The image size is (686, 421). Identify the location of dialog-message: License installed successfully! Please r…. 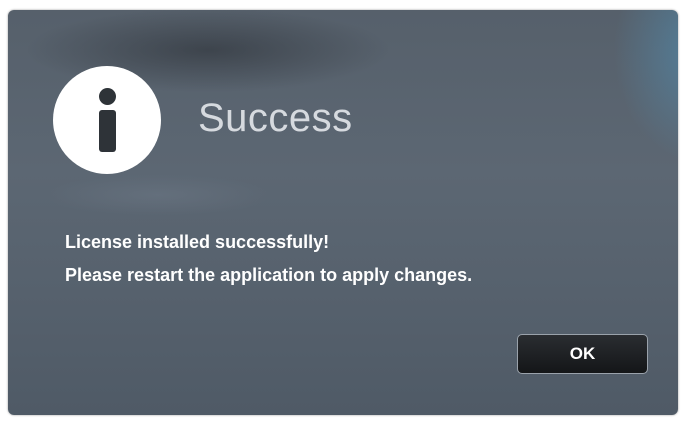
(268, 259).